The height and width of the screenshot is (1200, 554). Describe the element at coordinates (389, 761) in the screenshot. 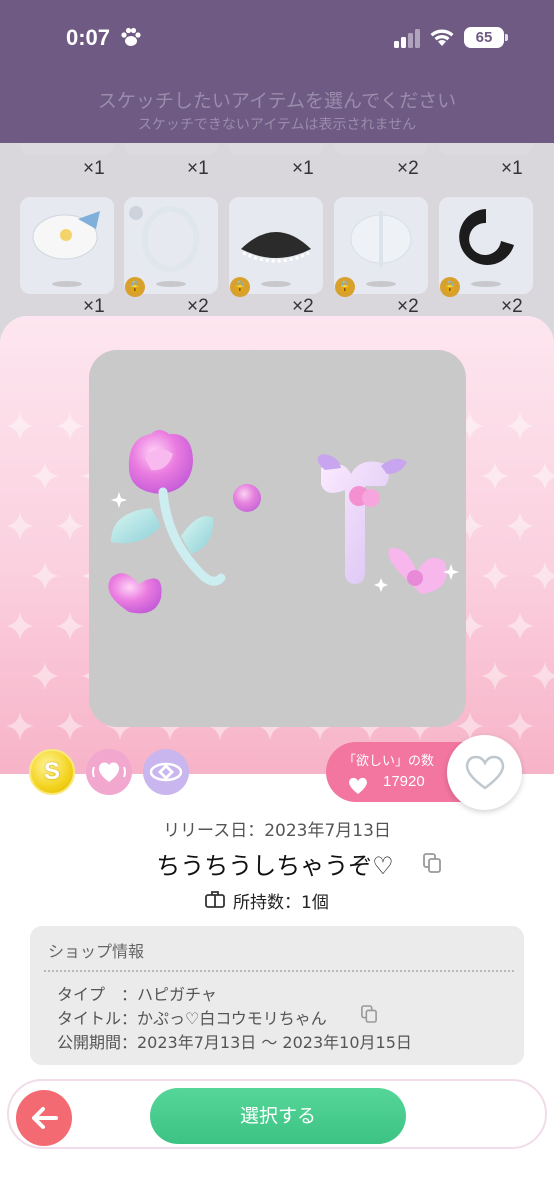

I see `wish-label: 「欲しい」の数` at that location.